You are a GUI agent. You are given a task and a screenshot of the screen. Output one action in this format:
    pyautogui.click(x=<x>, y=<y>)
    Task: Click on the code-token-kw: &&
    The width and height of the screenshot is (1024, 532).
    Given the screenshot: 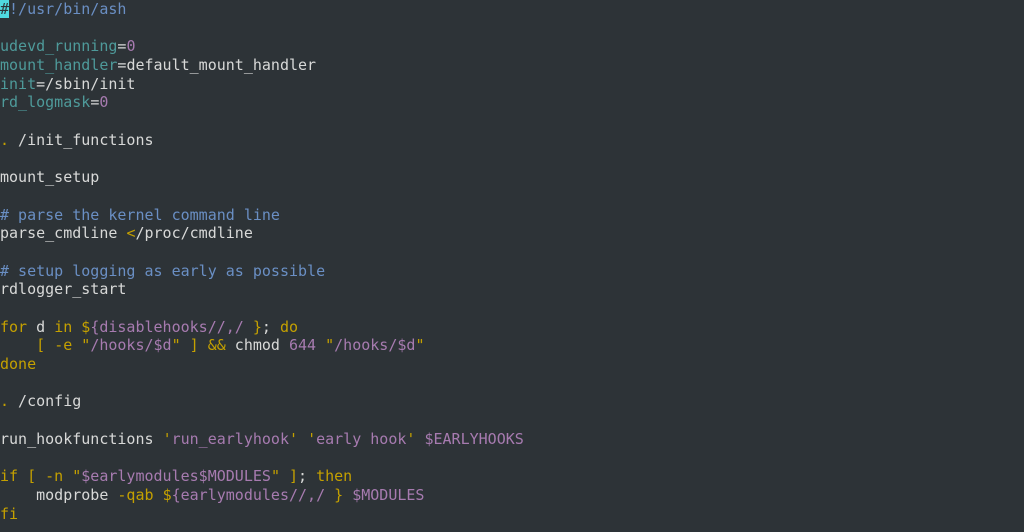 What is the action you would take?
    pyautogui.click(x=216, y=345)
    